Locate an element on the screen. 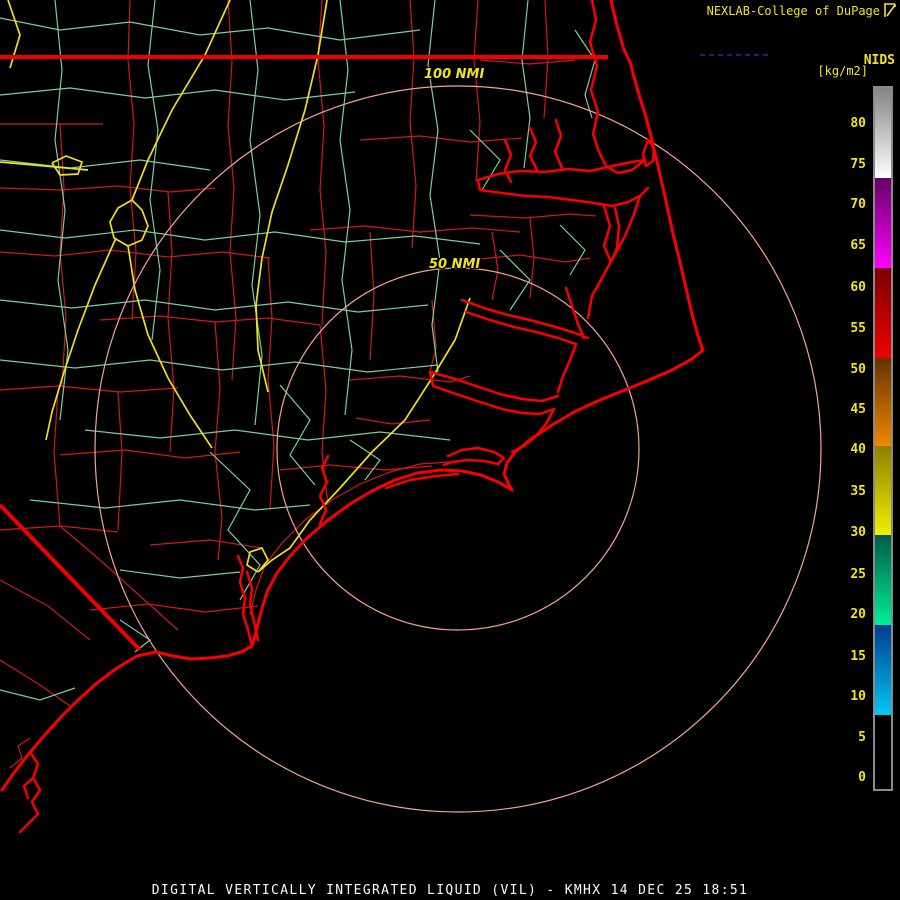 The width and height of the screenshot is (900, 900). scale-title: NIDS is located at coordinates (879, 60).